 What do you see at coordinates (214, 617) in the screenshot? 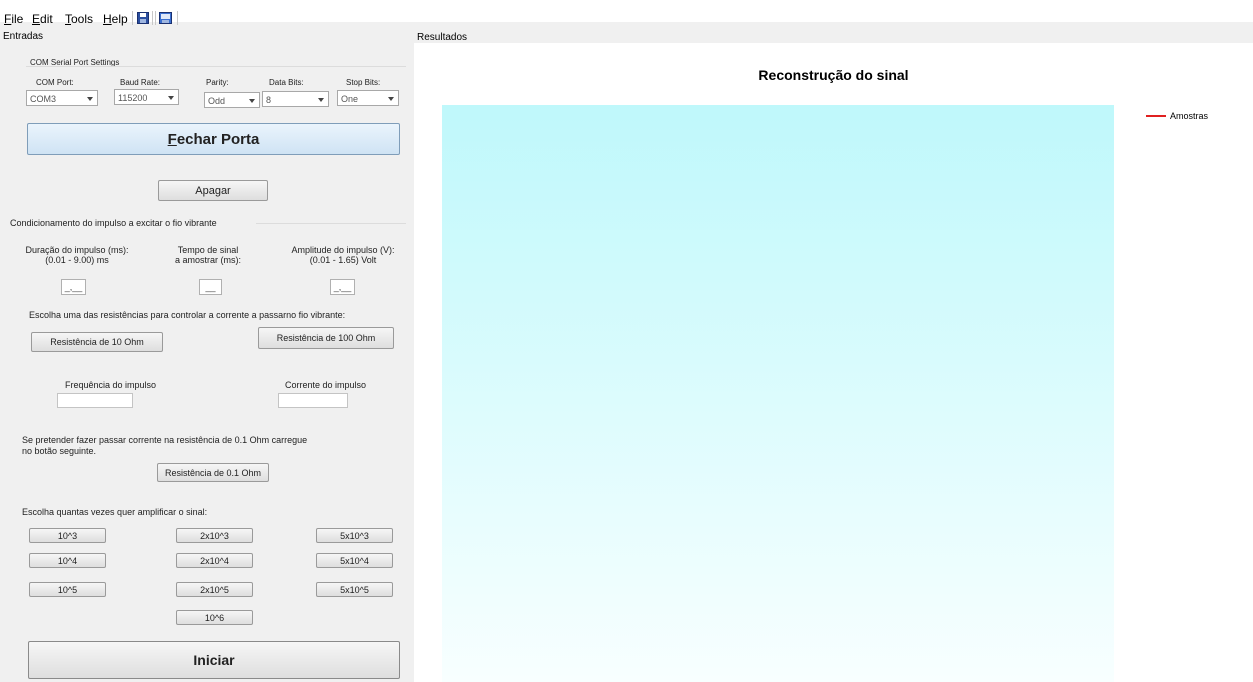
I see `gain-1e6-button: 10^6` at bounding box center [214, 617].